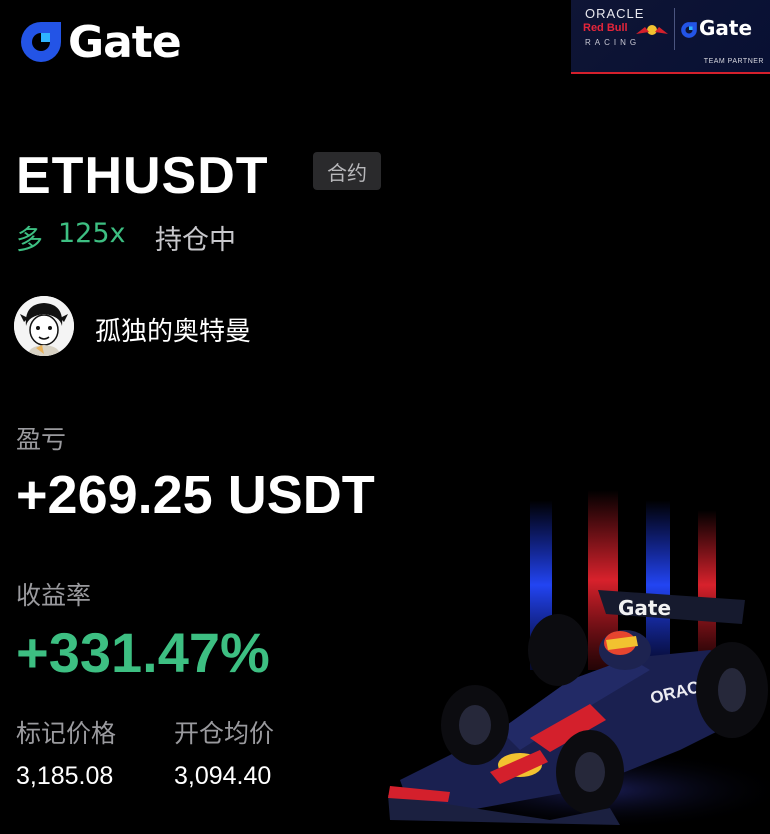  I want to click on position-status: 持仓中, so click(195, 240).